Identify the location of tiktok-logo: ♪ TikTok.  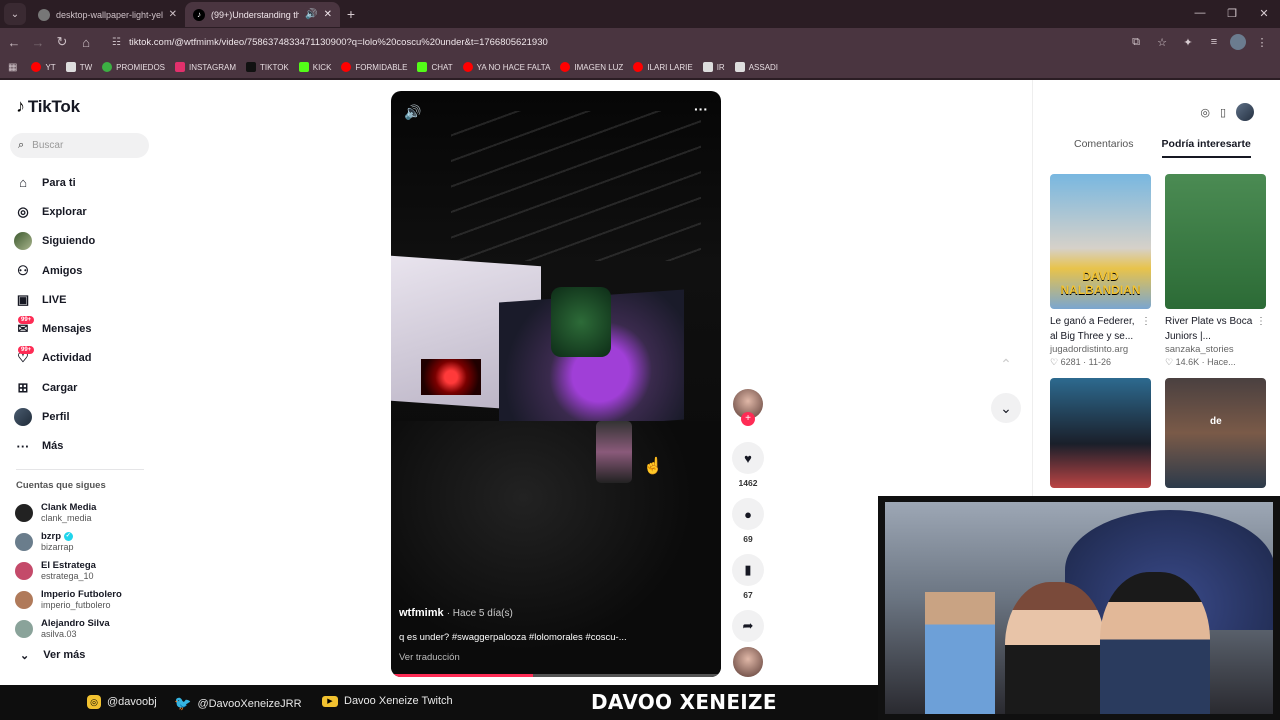
(48, 106).